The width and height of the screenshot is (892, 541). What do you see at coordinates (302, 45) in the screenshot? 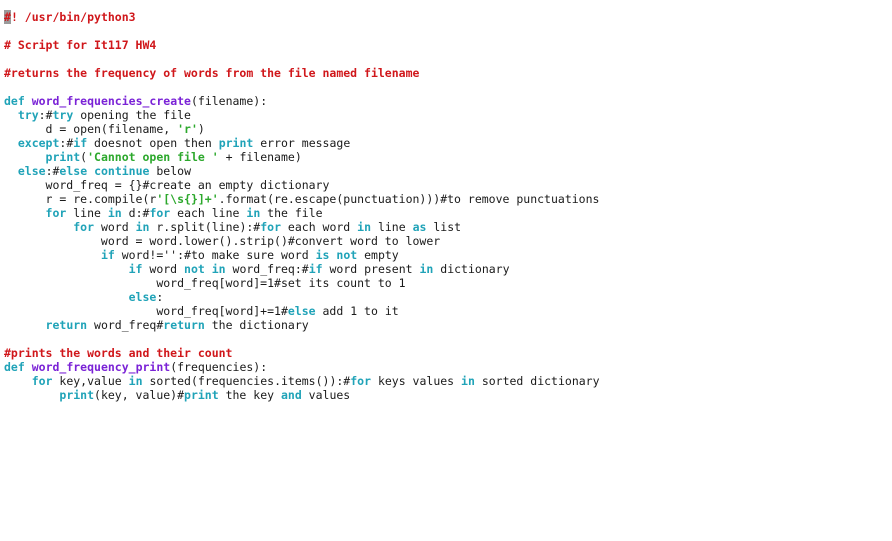
I see `code-line: # Script for It117 HW4` at bounding box center [302, 45].